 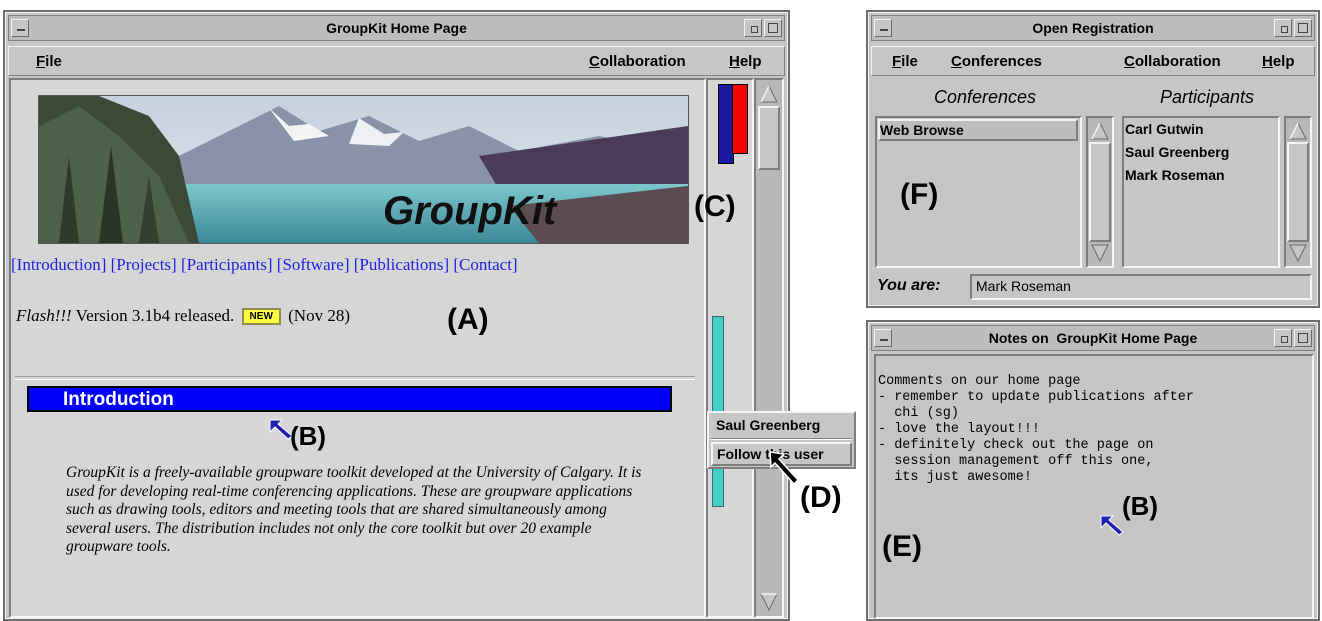 What do you see at coordinates (768, 425) in the screenshot?
I see `popup-user-name: Saul Greenberg` at bounding box center [768, 425].